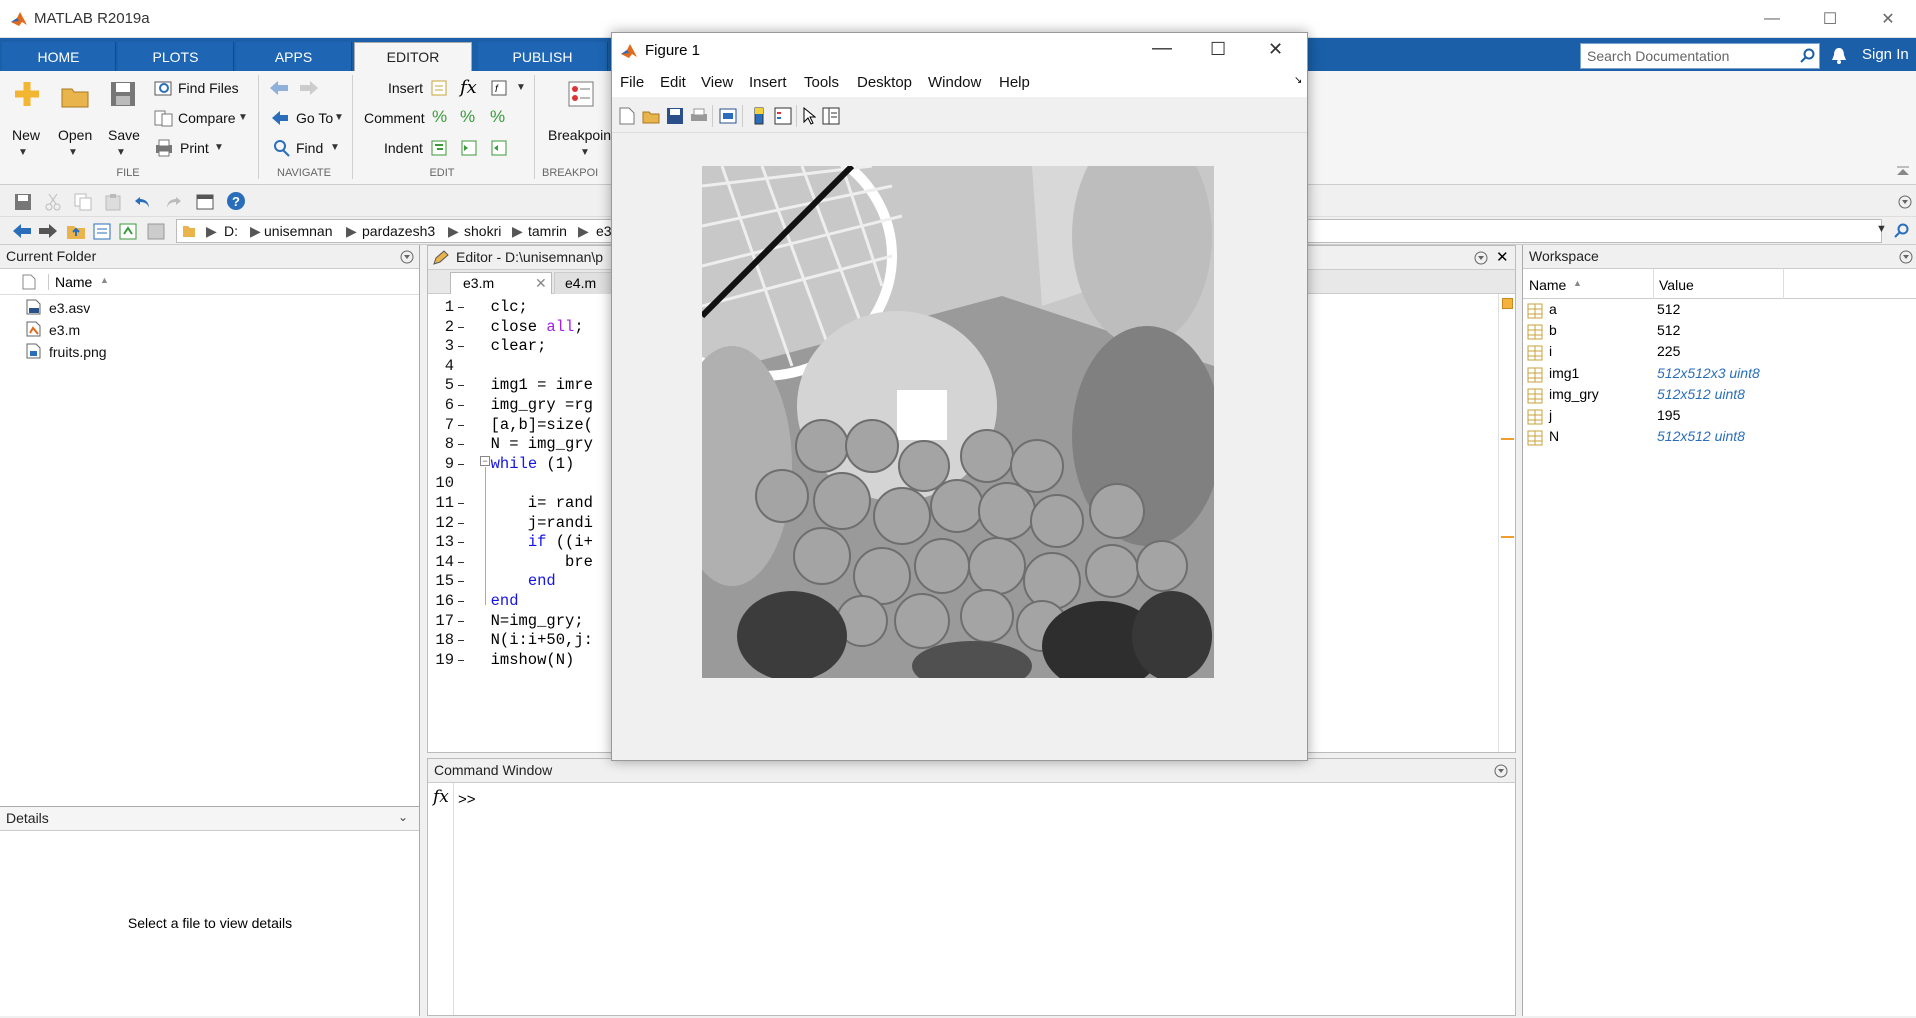 The width and height of the screenshot is (1916, 1018). What do you see at coordinates (1554, 436) in the screenshot?
I see `workspace-var-name: N` at bounding box center [1554, 436].